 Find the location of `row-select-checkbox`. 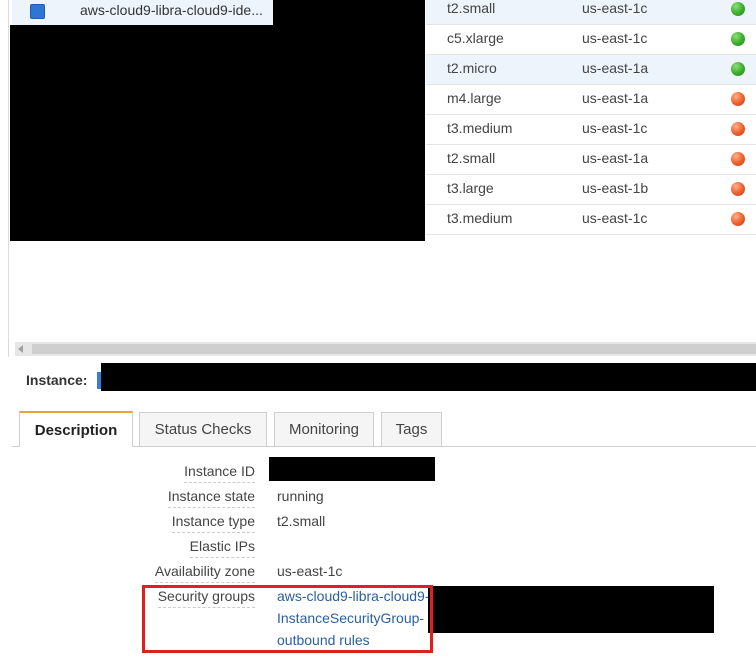

row-select-checkbox is located at coordinates (37, 11).